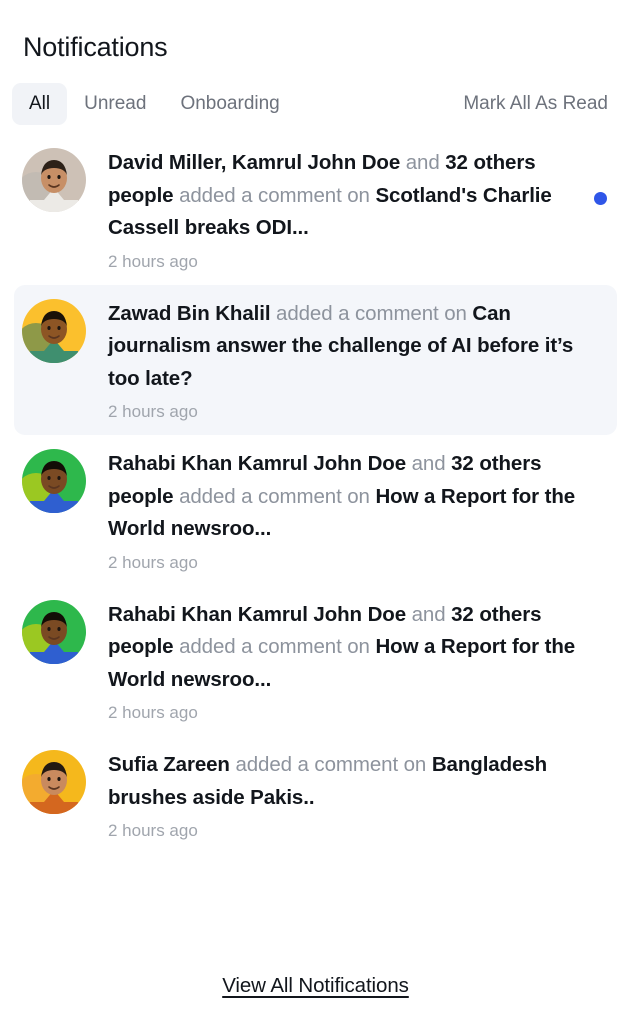 This screenshot has height=1024, width=631. Describe the element at coordinates (115, 104) in the screenshot. I see `tab-unread: Unread` at that location.